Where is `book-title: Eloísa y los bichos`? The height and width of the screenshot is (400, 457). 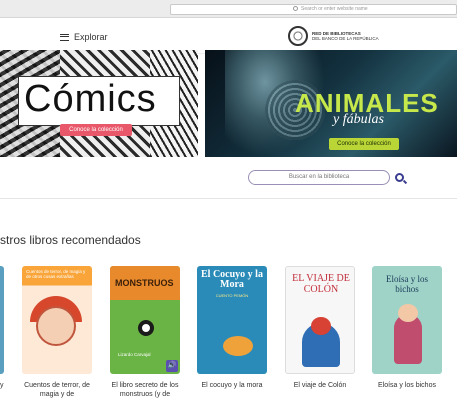
book-title: Eloísa y los bichos is located at coordinates (407, 385).